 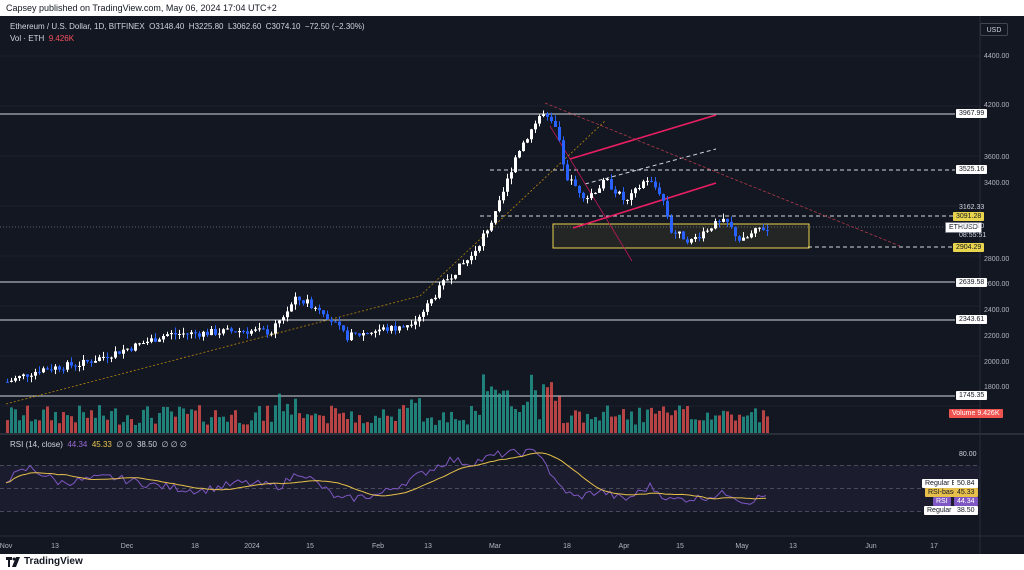 What do you see at coordinates (650, 166) in the screenshot?
I see `channel-mid-line` at bounding box center [650, 166].